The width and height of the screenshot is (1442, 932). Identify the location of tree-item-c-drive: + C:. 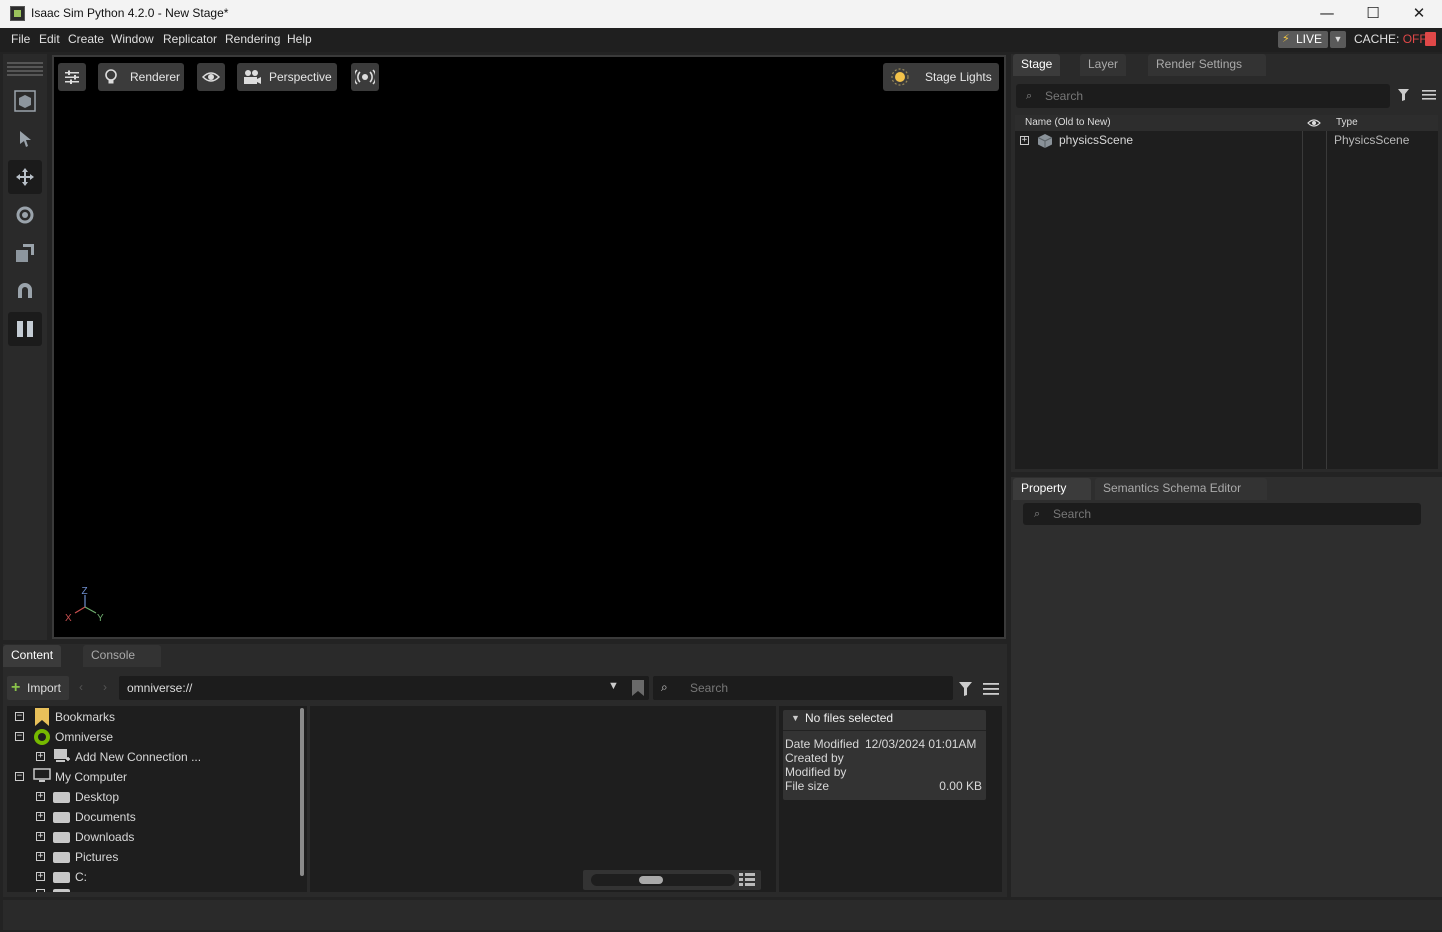
(152, 877).